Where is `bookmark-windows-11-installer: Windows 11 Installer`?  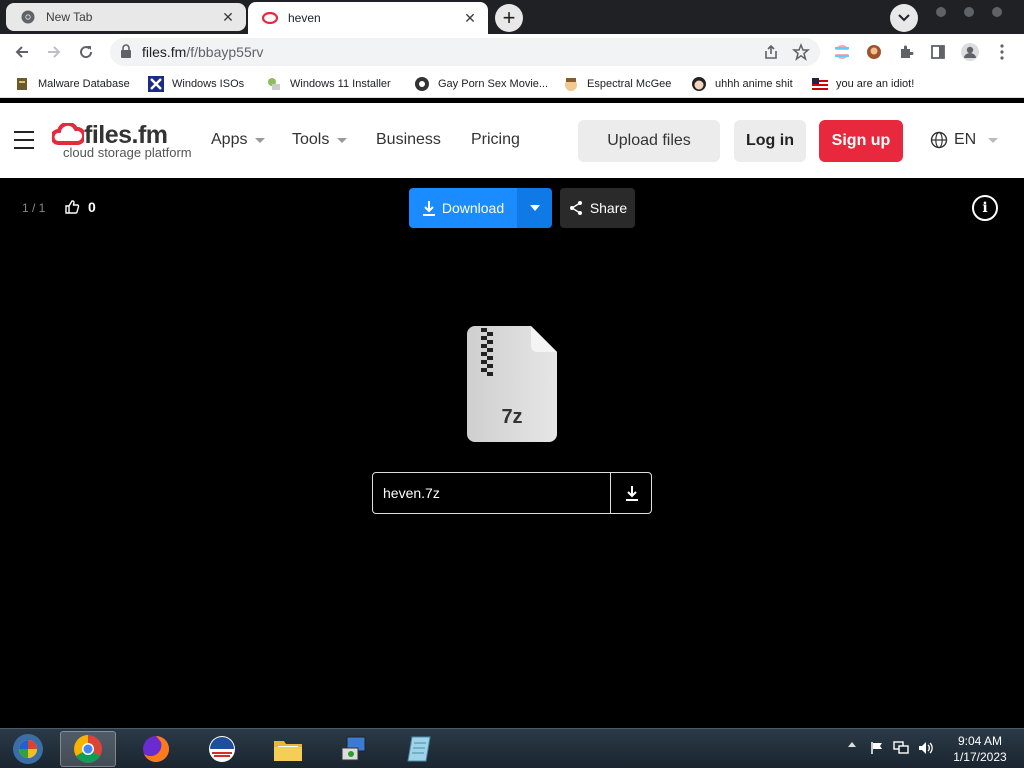
bookmark-windows-11-installer: Windows 11 Installer is located at coordinates (328, 84).